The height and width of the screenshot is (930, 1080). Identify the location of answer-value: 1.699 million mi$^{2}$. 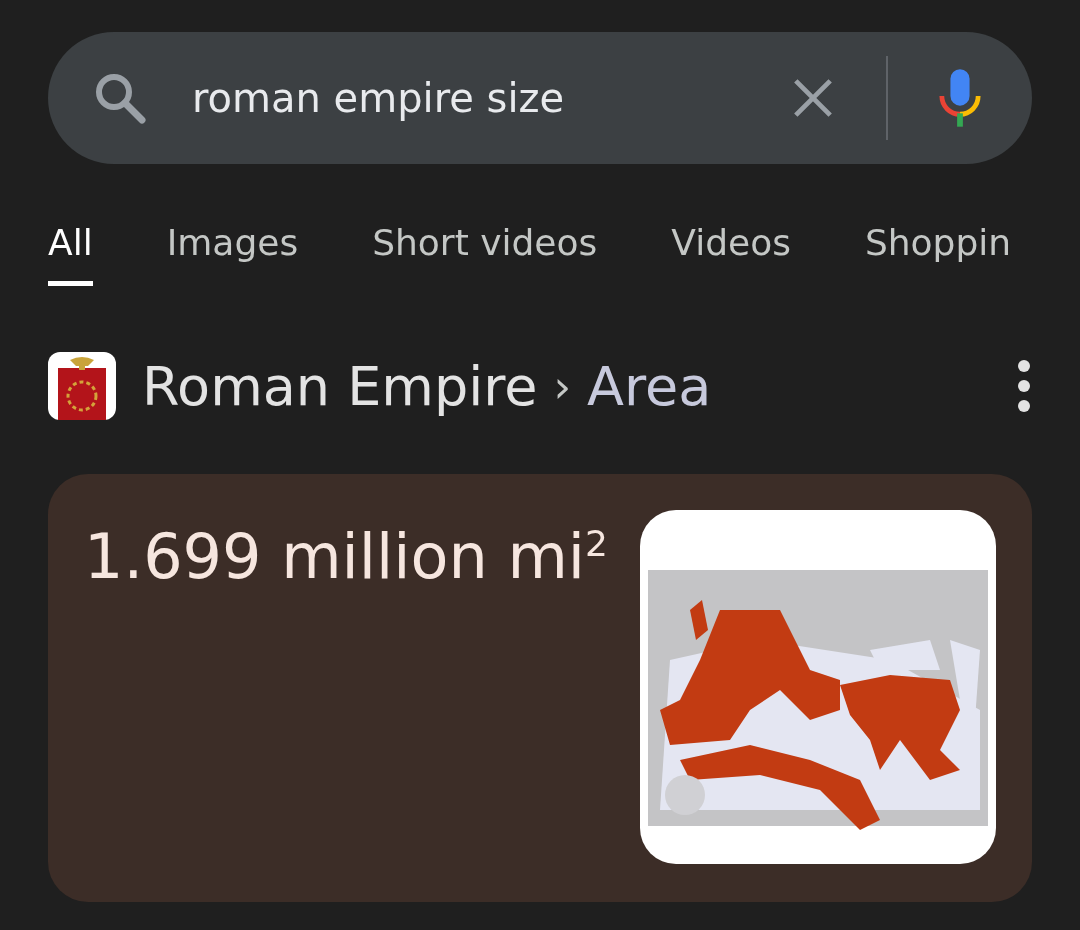
(346, 557).